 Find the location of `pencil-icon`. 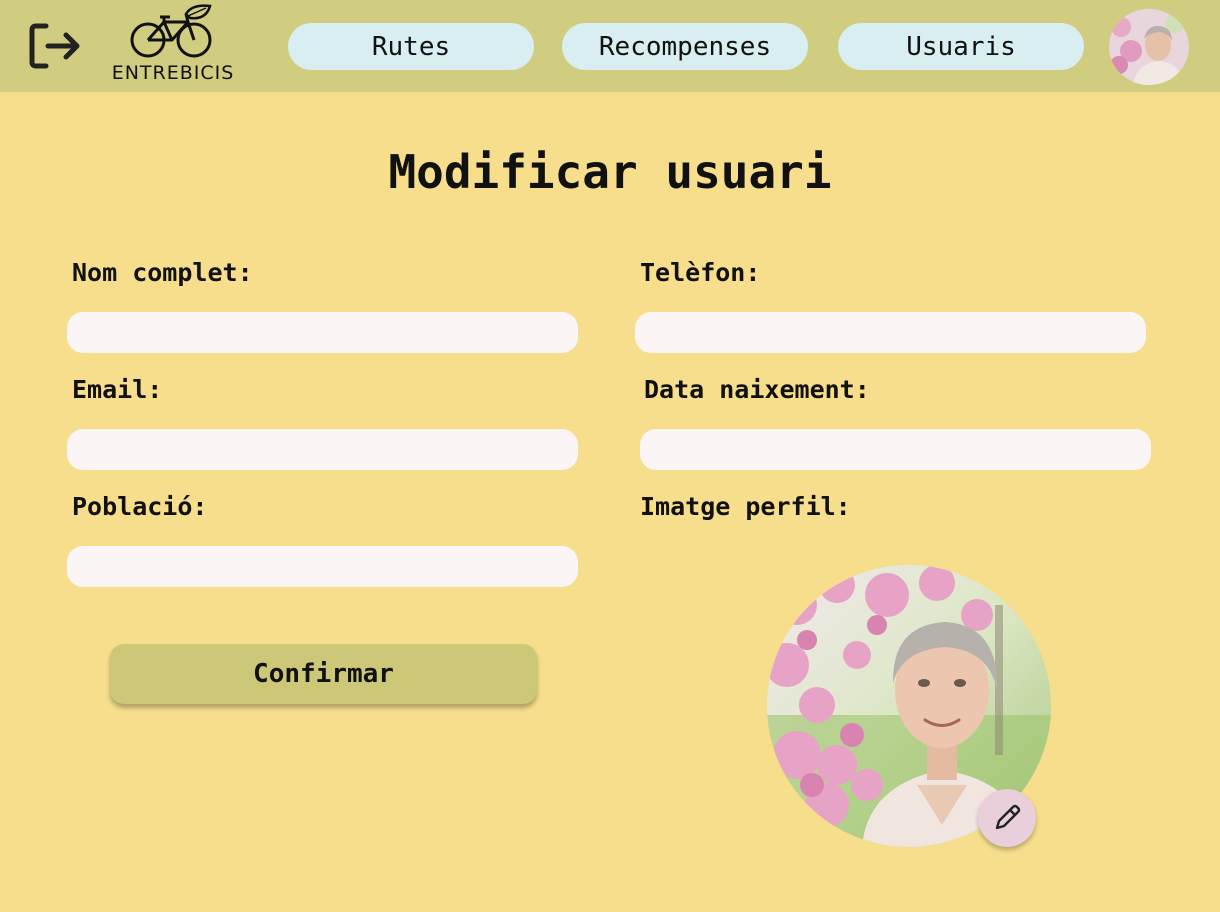

pencil-icon is located at coordinates (1008, 817).